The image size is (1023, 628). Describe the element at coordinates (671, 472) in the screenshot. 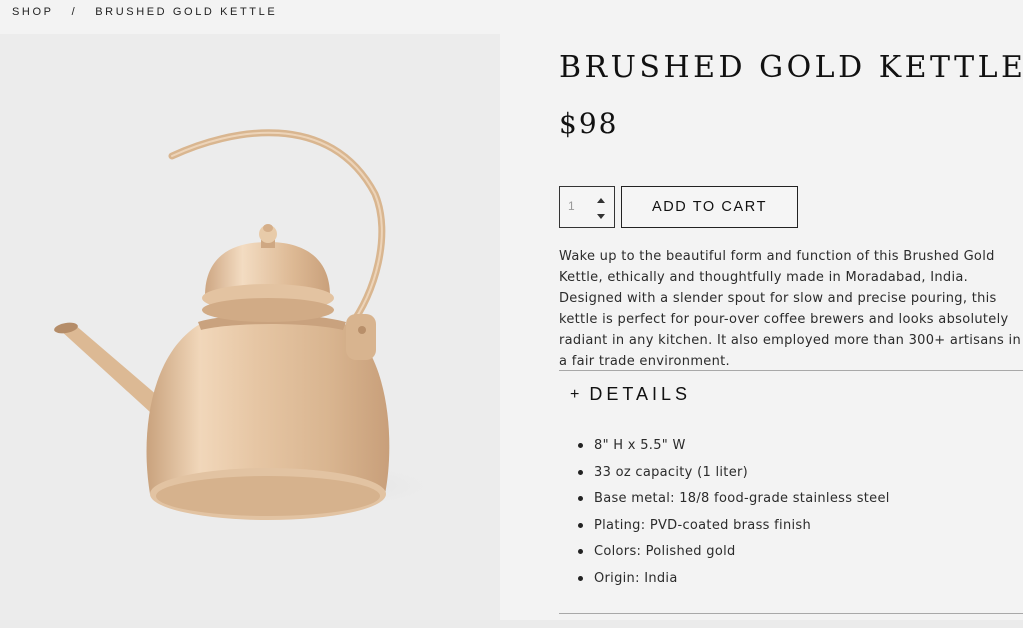

I see `detail-text: 33 oz capacity (1 liter)` at that location.